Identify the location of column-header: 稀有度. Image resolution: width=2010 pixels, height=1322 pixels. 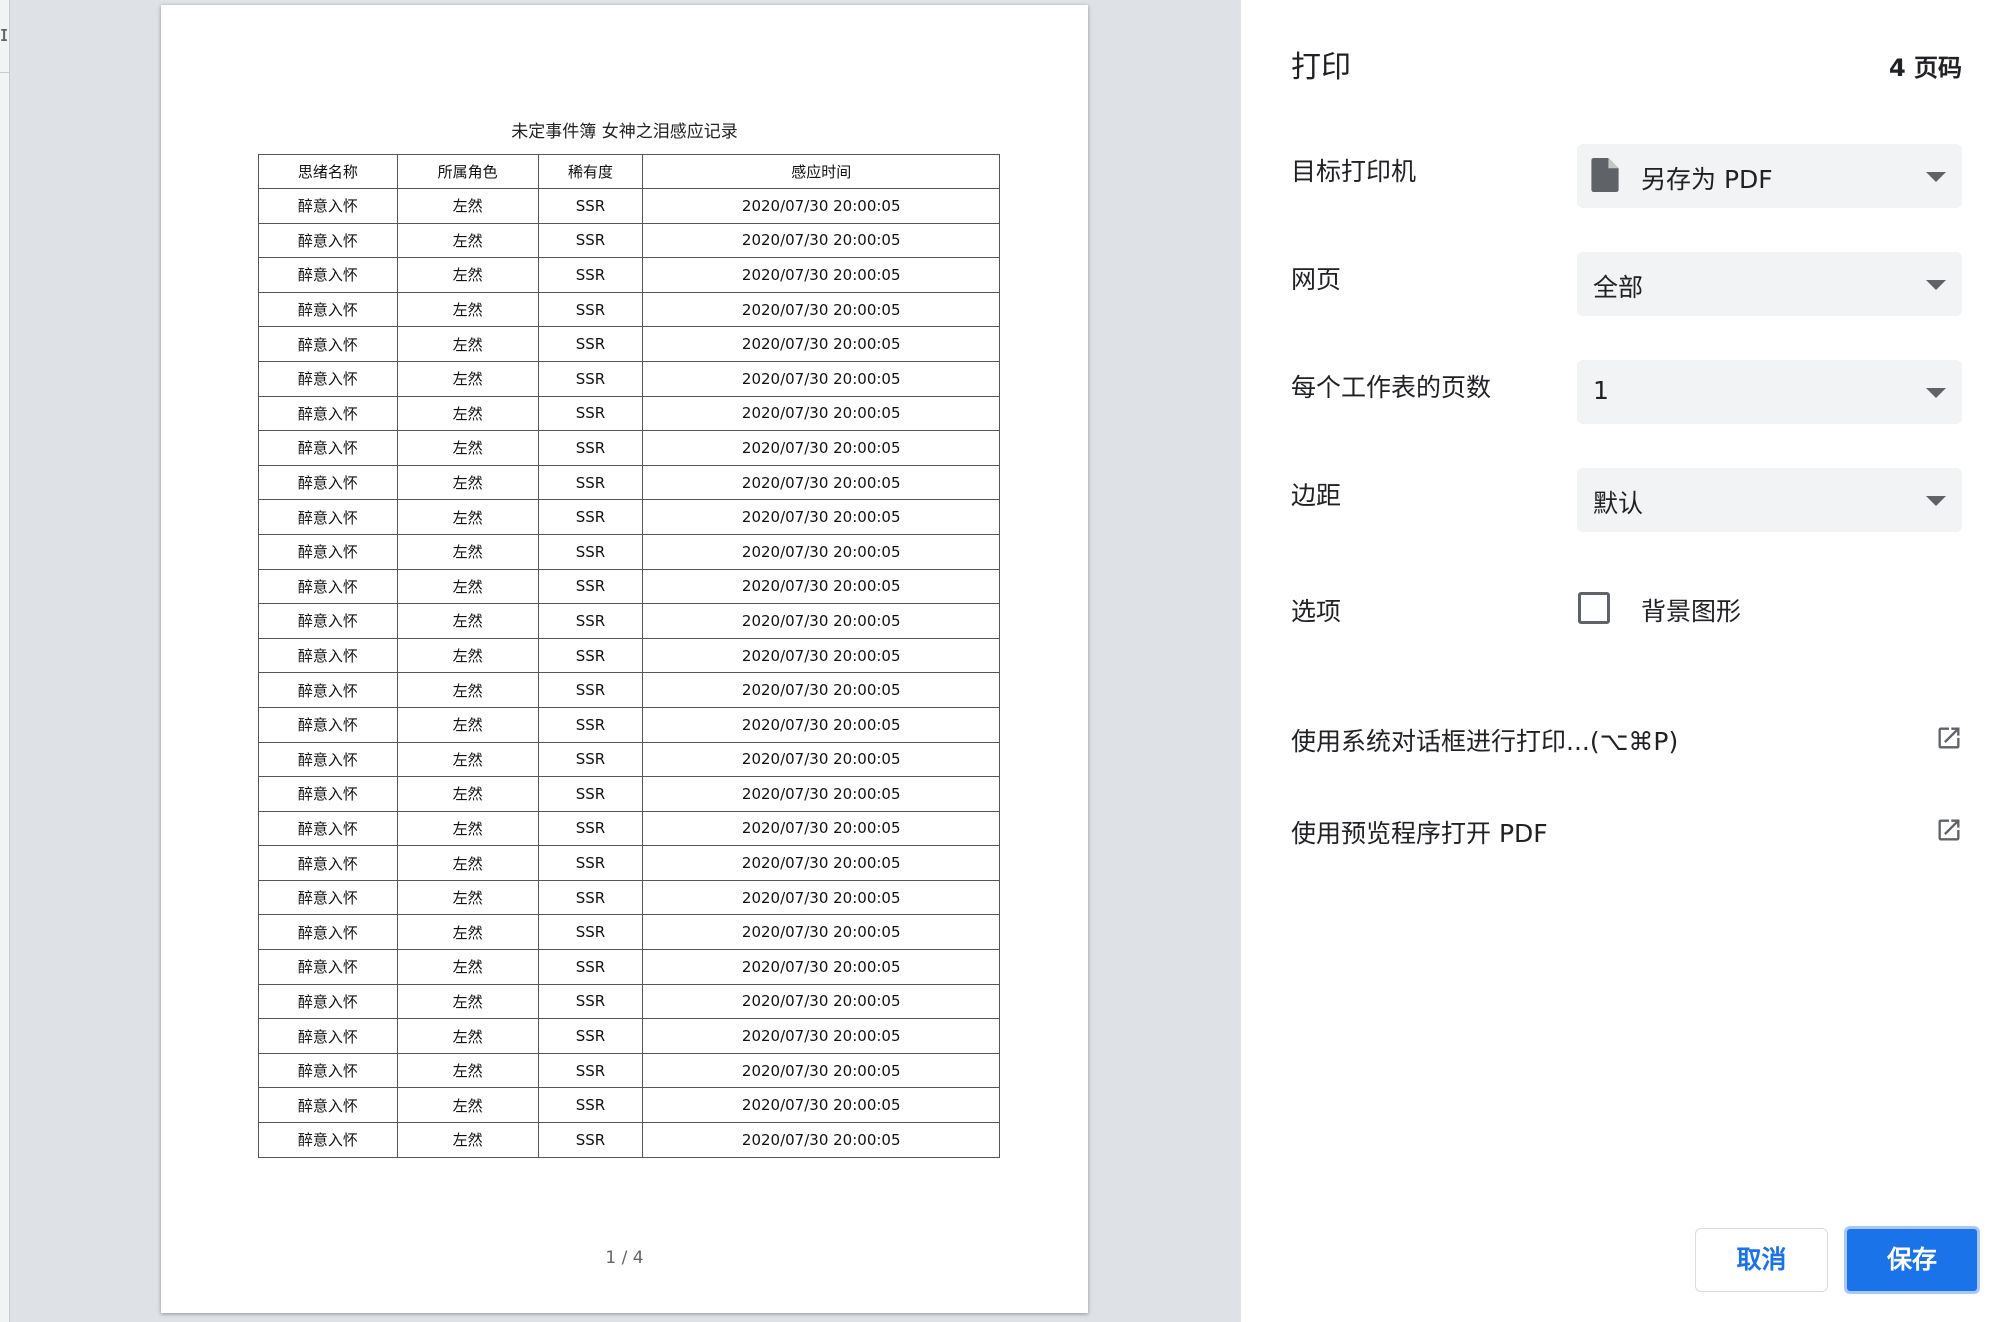
(590, 171).